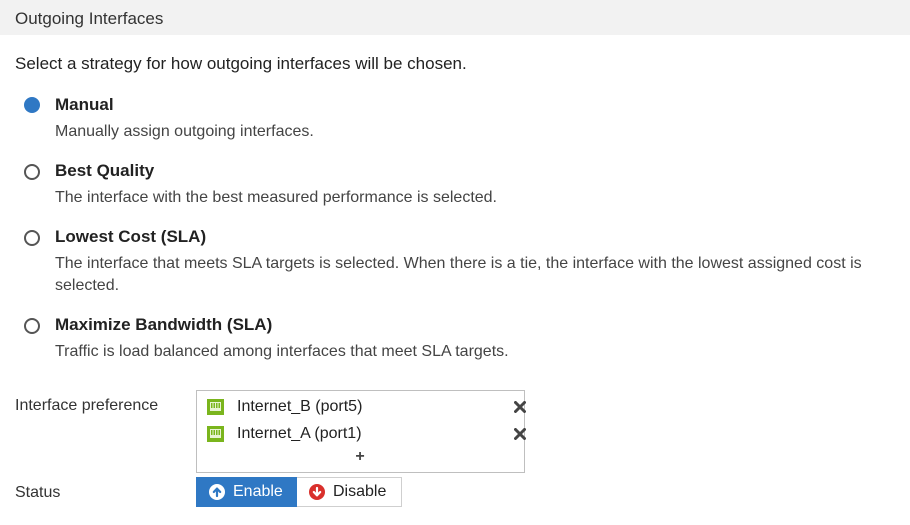 Image resolution: width=910 pixels, height=525 pixels. What do you see at coordinates (87, 405) in the screenshot?
I see `interface-preference-label: Interface preference` at bounding box center [87, 405].